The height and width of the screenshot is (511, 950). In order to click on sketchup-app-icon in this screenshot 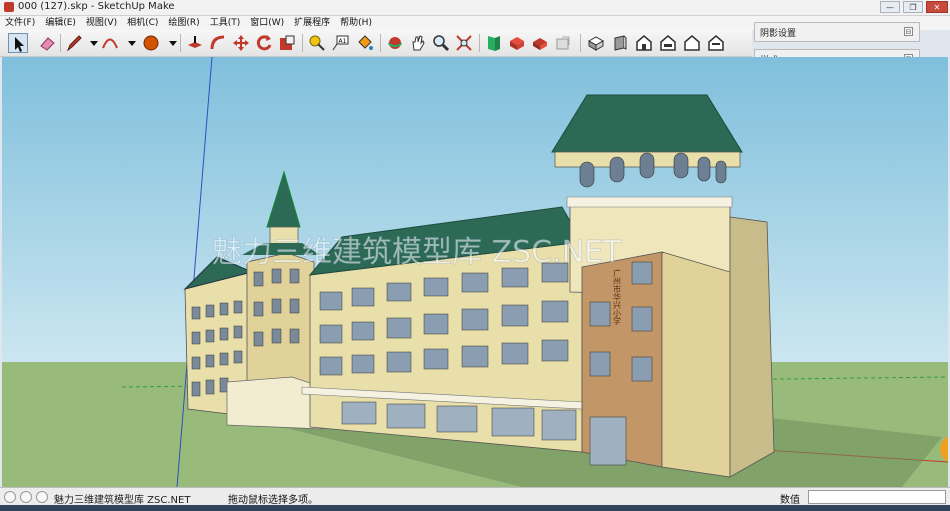, I will do `click(9, 7)`.